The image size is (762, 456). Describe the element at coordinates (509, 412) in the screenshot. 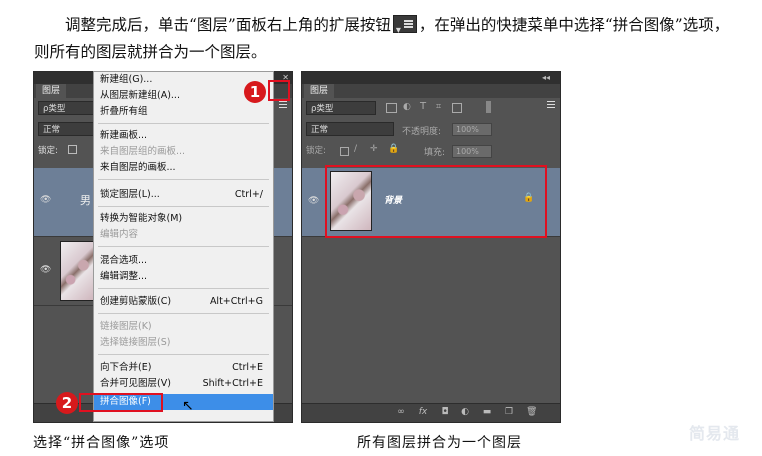

I see `new-layer-icon: ❐` at that location.